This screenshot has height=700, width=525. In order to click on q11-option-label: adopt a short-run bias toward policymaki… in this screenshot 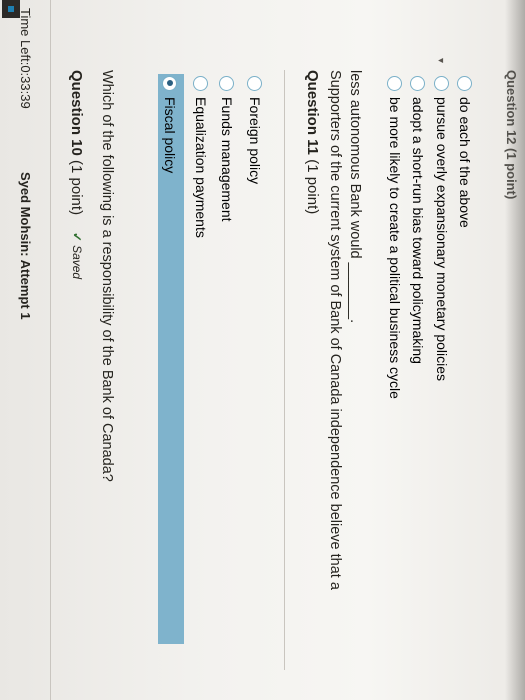, I will do `click(418, 230)`.